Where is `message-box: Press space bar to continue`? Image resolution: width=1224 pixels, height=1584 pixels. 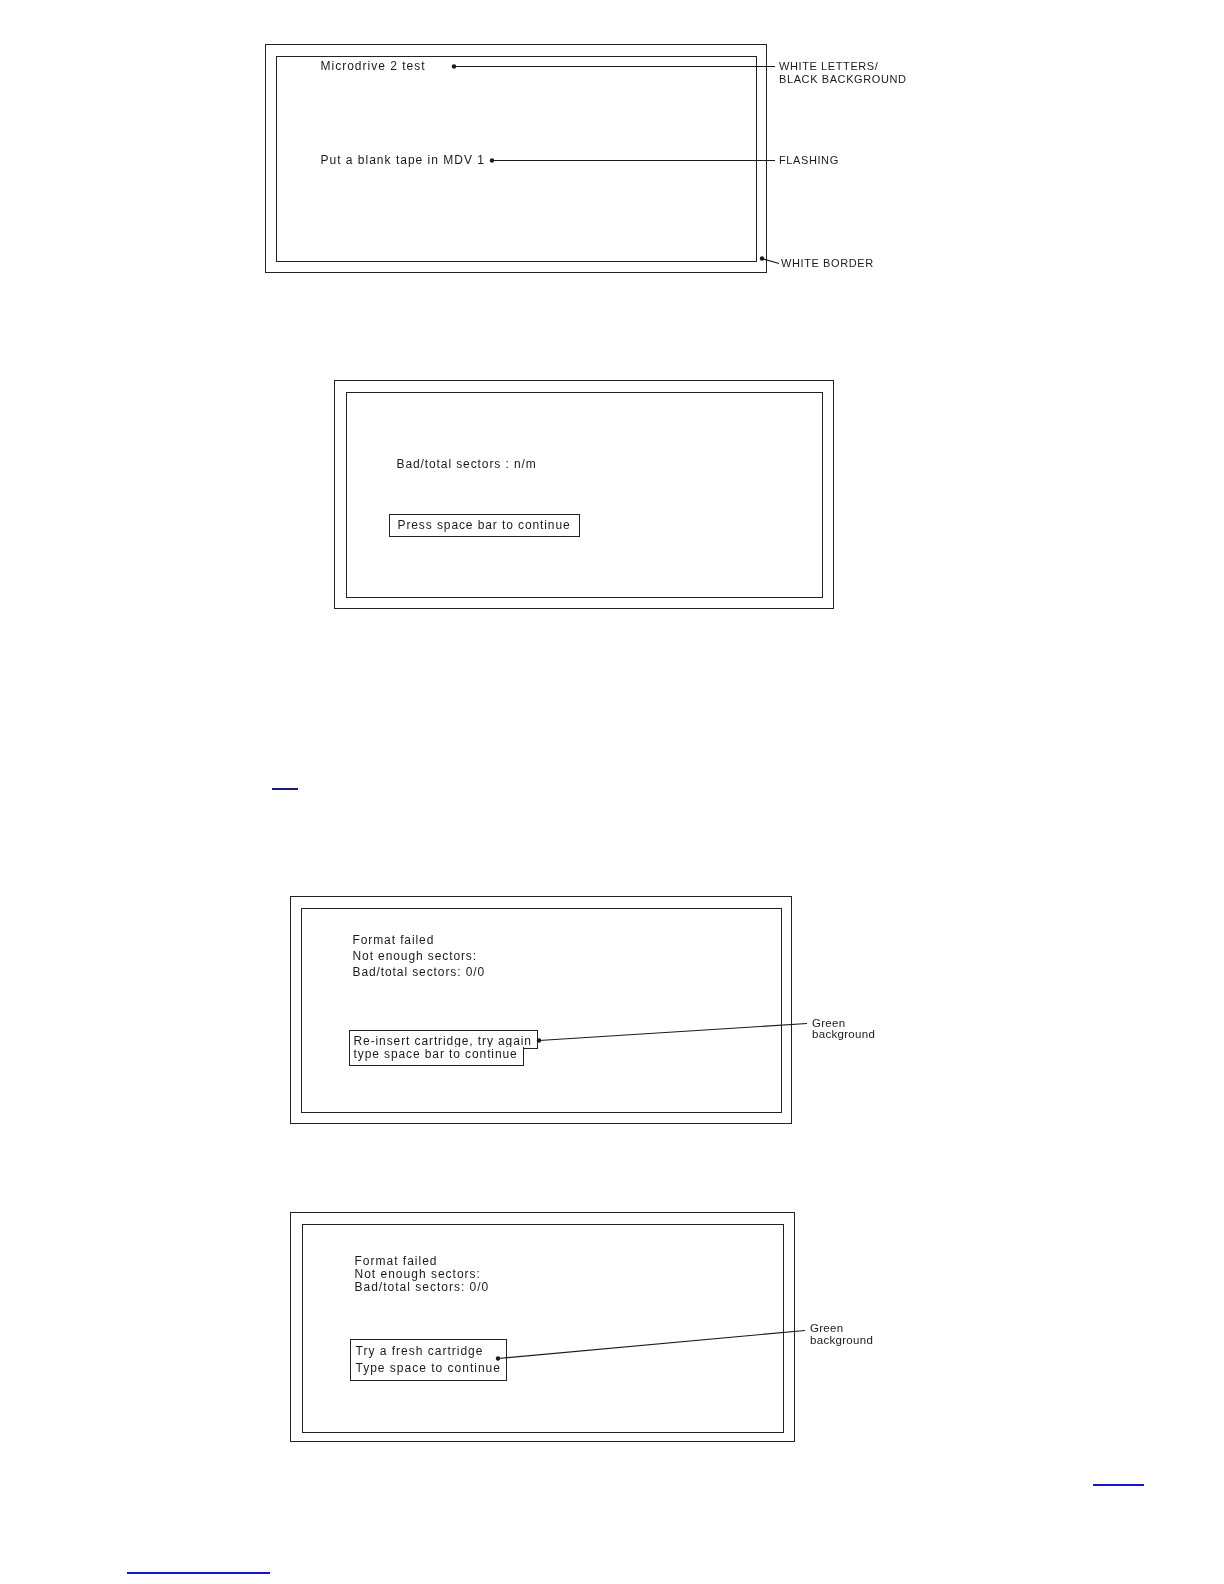 message-box: Press space bar to continue is located at coordinates (484, 525).